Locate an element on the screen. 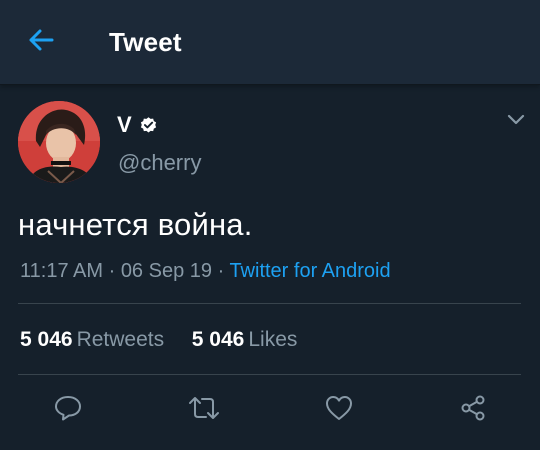 The image size is (540, 450). reply-button is located at coordinates (68, 410).